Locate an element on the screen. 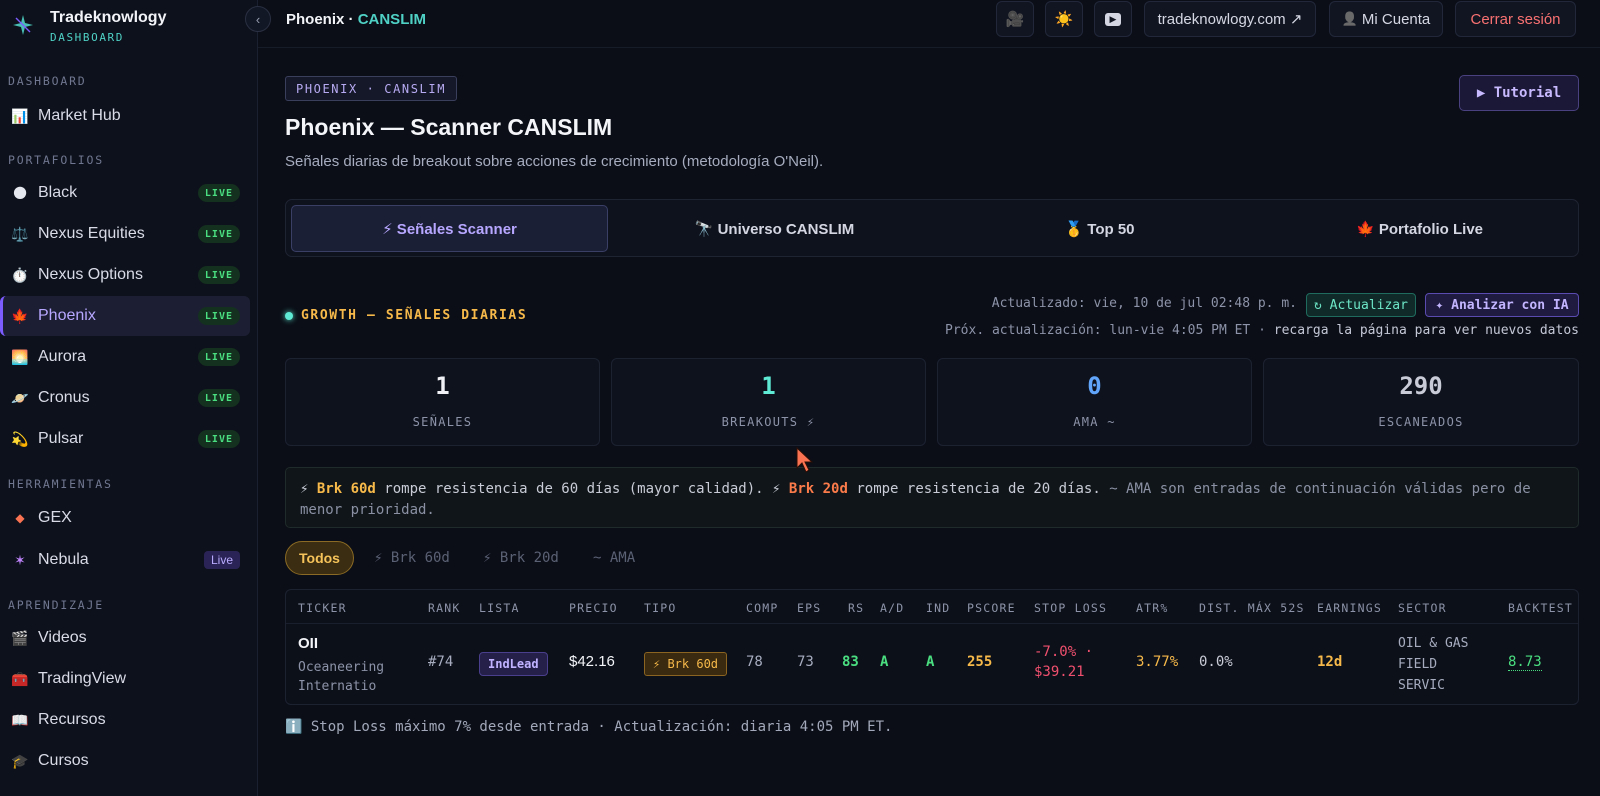 Image resolution: width=1600 pixels, height=796 pixels. analyze-ai-button: ✦ Analizar con IA is located at coordinates (1502, 305).